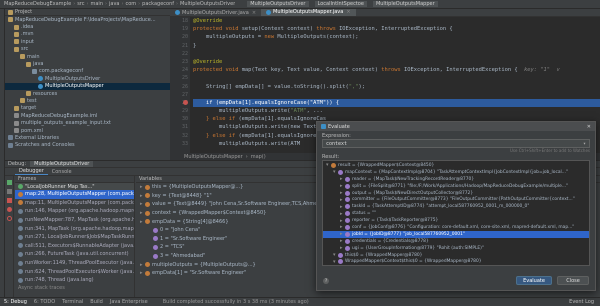  What do you see at coordinates (456, 255) in the screenshot?
I see `result-row: ▾ this$0 = {WrappedMapper@8780}` at bounding box center [456, 255].